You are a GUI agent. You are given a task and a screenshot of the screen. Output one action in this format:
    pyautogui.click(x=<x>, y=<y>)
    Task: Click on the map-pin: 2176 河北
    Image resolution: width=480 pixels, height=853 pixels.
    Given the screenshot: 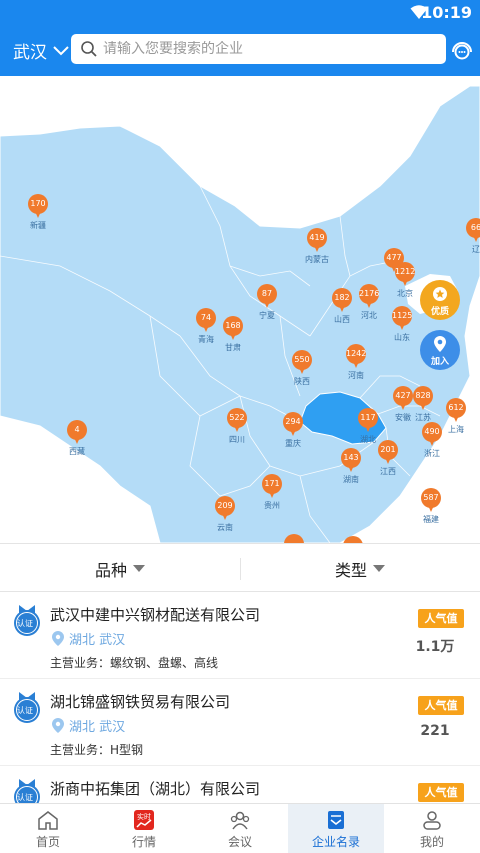 What is the action you would take?
    pyautogui.click(x=369, y=302)
    